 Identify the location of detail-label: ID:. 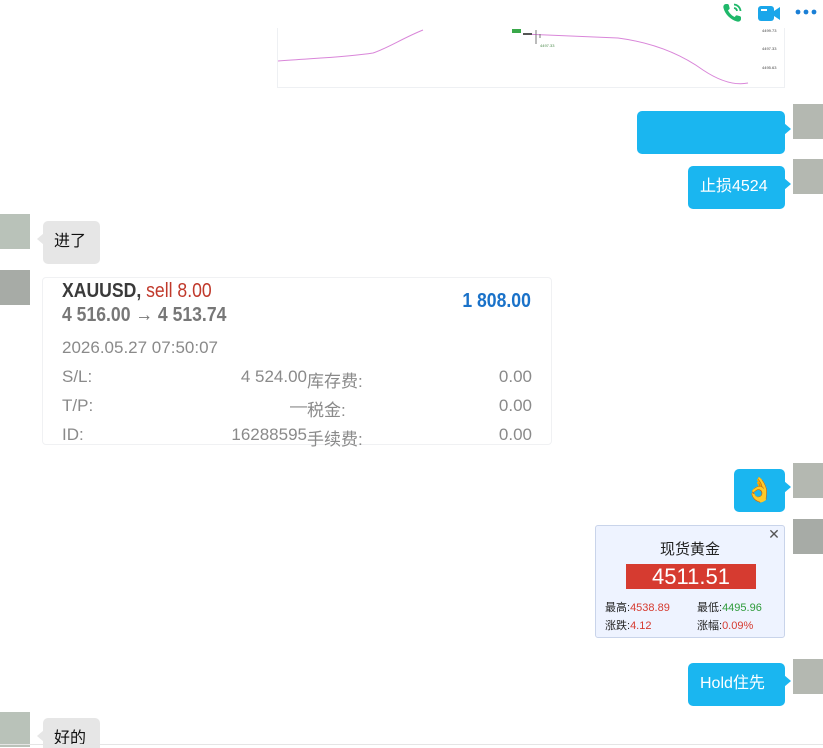
(73, 434).